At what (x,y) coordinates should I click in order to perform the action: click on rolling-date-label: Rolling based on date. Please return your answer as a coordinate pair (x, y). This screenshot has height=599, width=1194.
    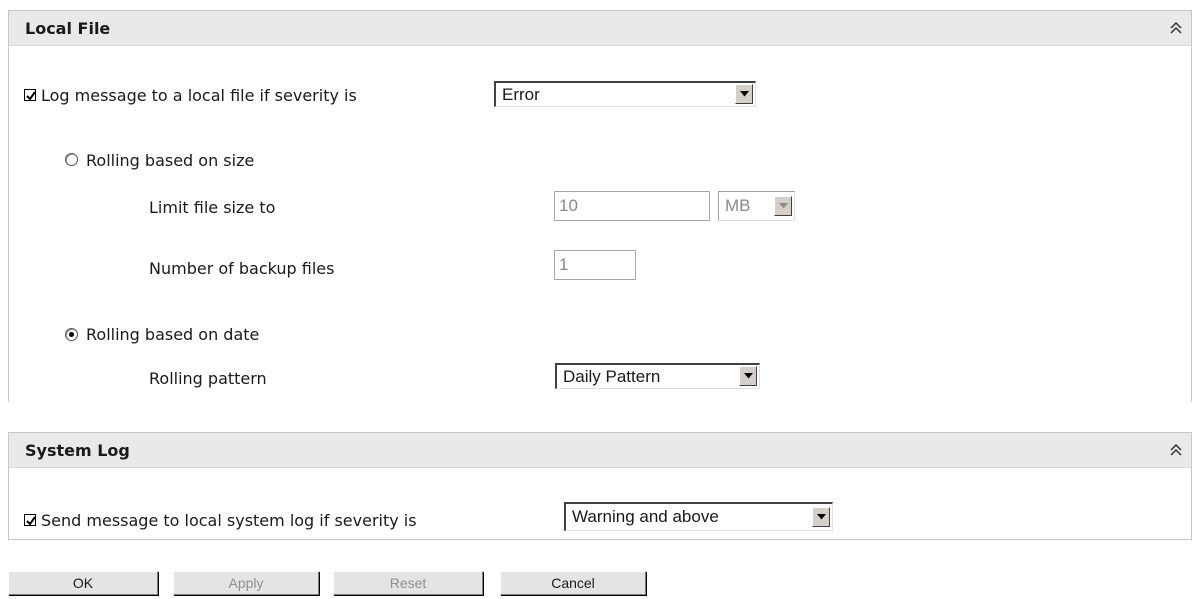
    Looking at the image, I should click on (173, 334).